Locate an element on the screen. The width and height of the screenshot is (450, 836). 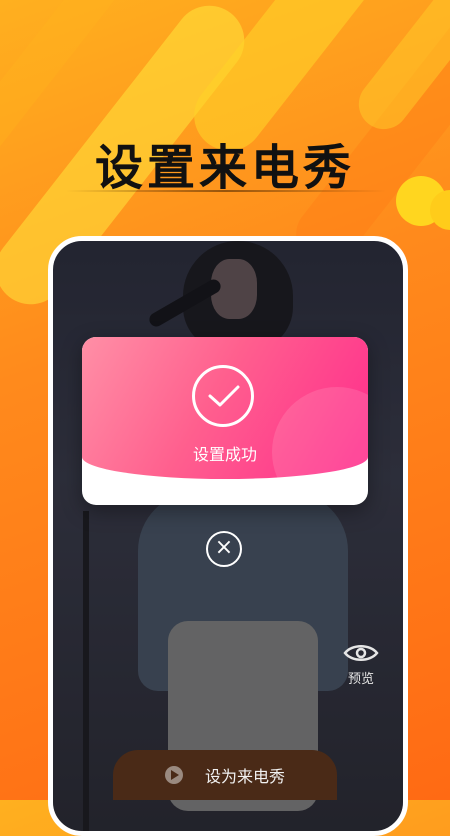
dialog-header: 设置成功 is located at coordinates (225, 421).